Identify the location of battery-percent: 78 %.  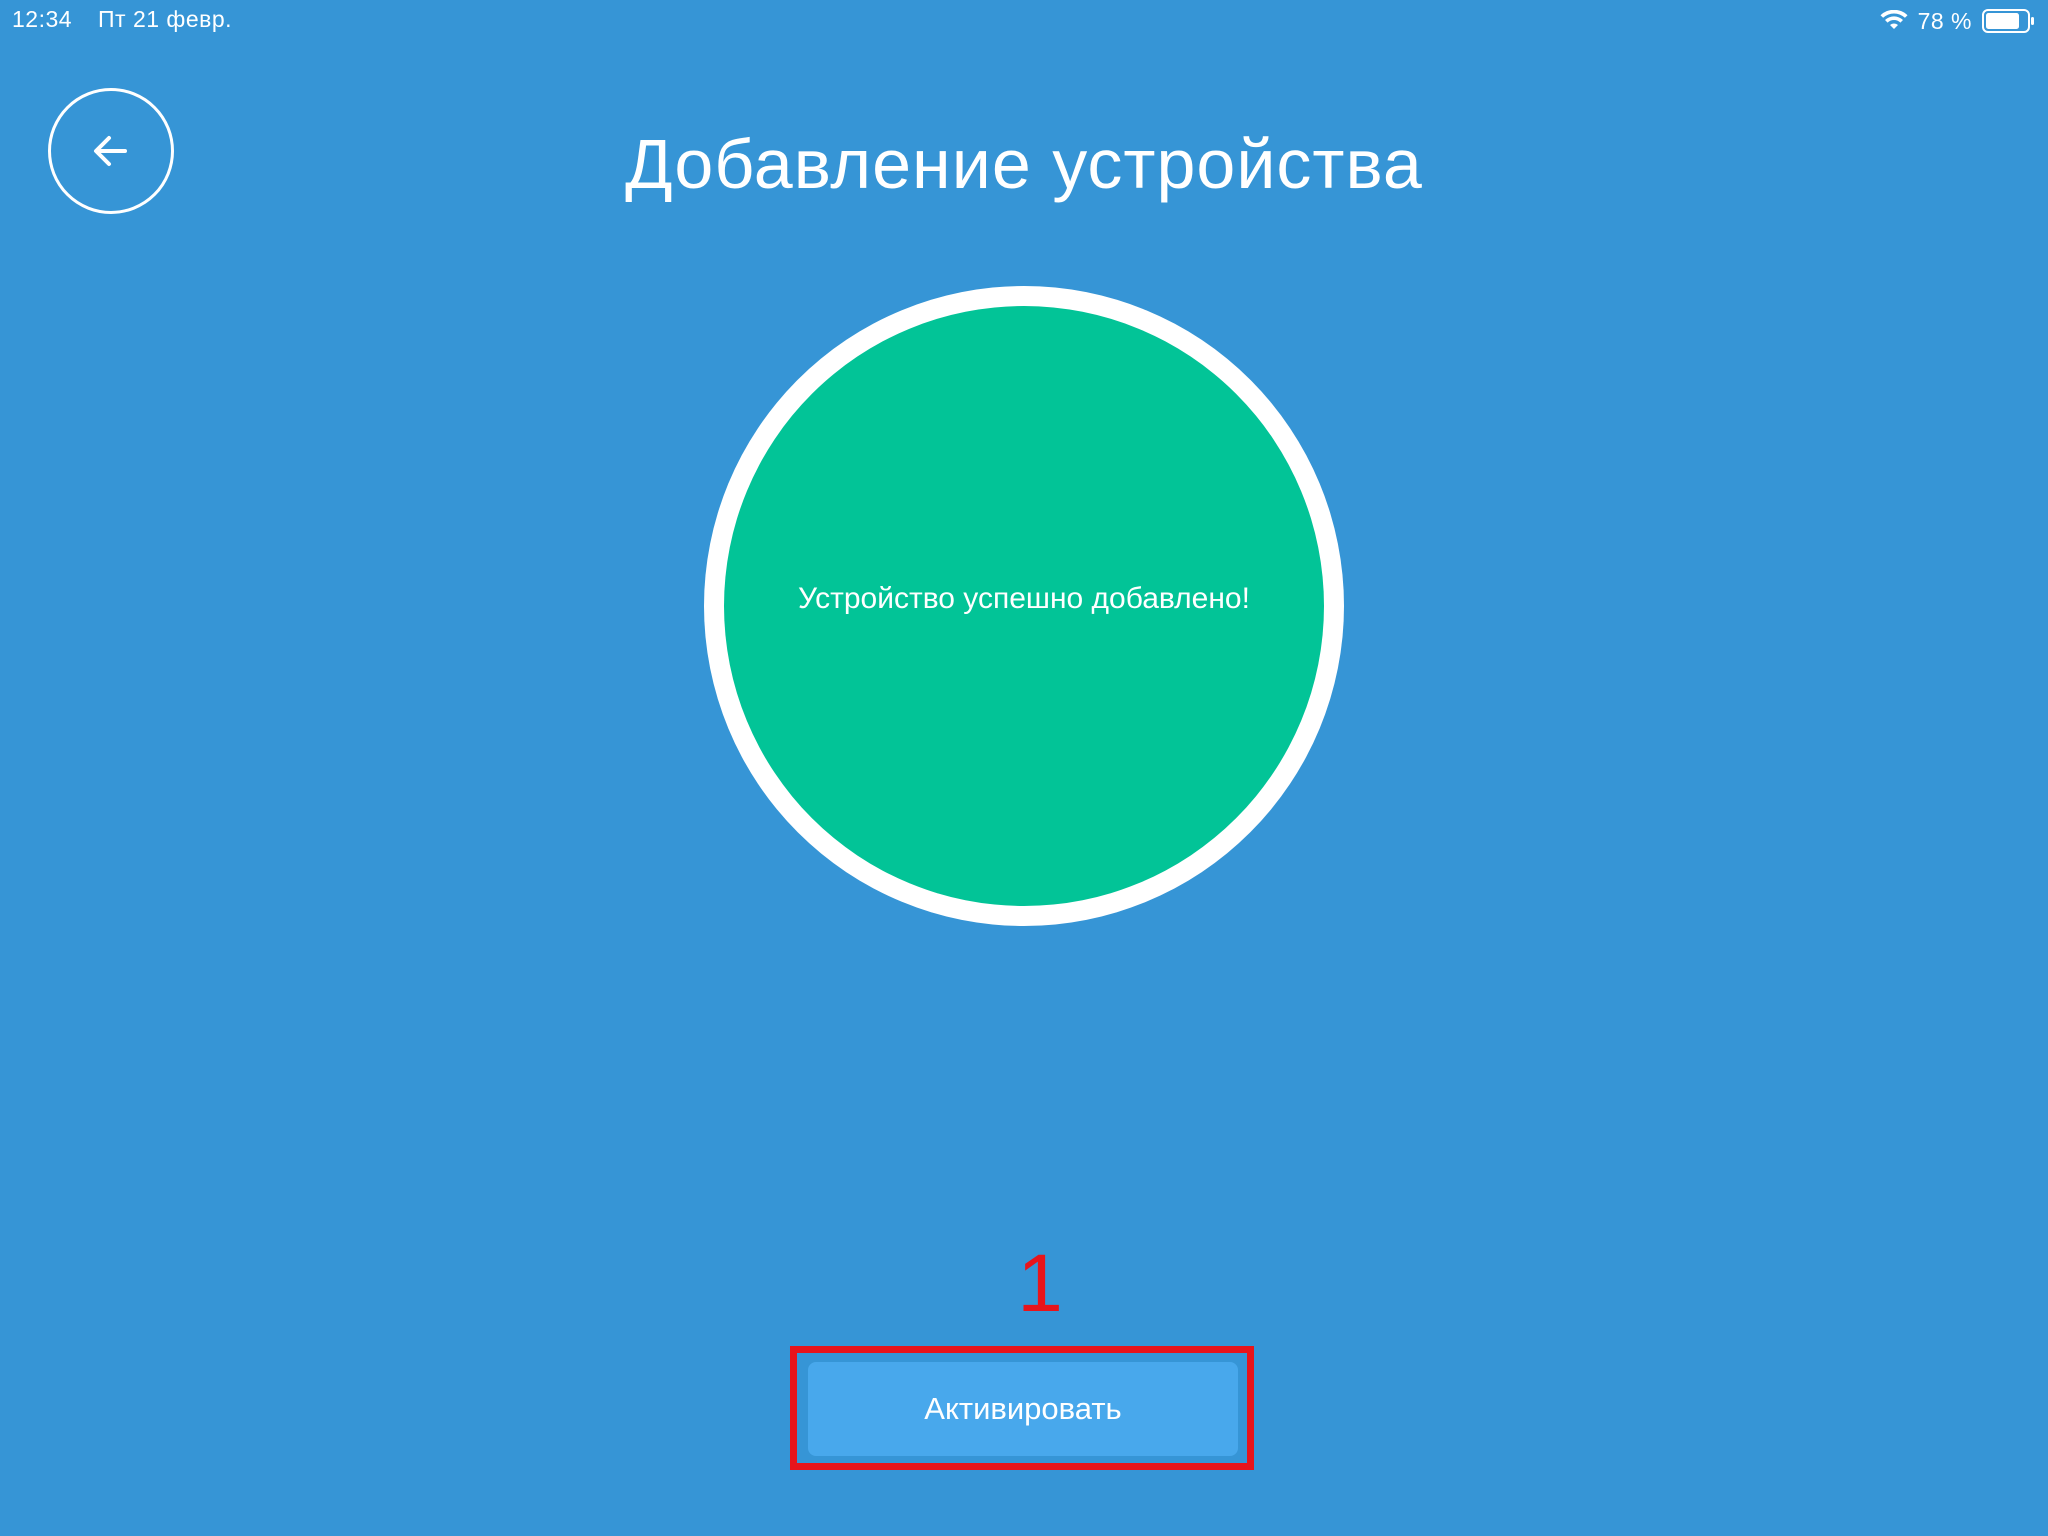
(1944, 20).